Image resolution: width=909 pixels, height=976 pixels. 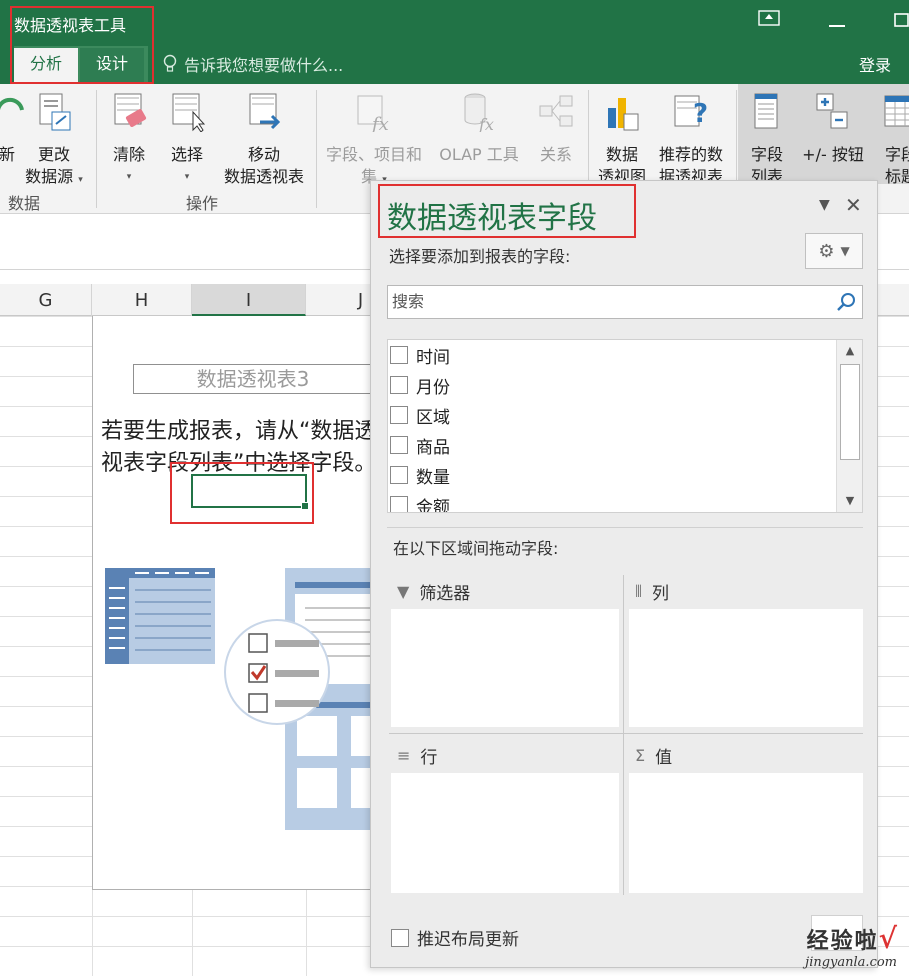 I want to click on pane-subtitle: 选择要添加到报表的字段:, so click(x=480, y=256).